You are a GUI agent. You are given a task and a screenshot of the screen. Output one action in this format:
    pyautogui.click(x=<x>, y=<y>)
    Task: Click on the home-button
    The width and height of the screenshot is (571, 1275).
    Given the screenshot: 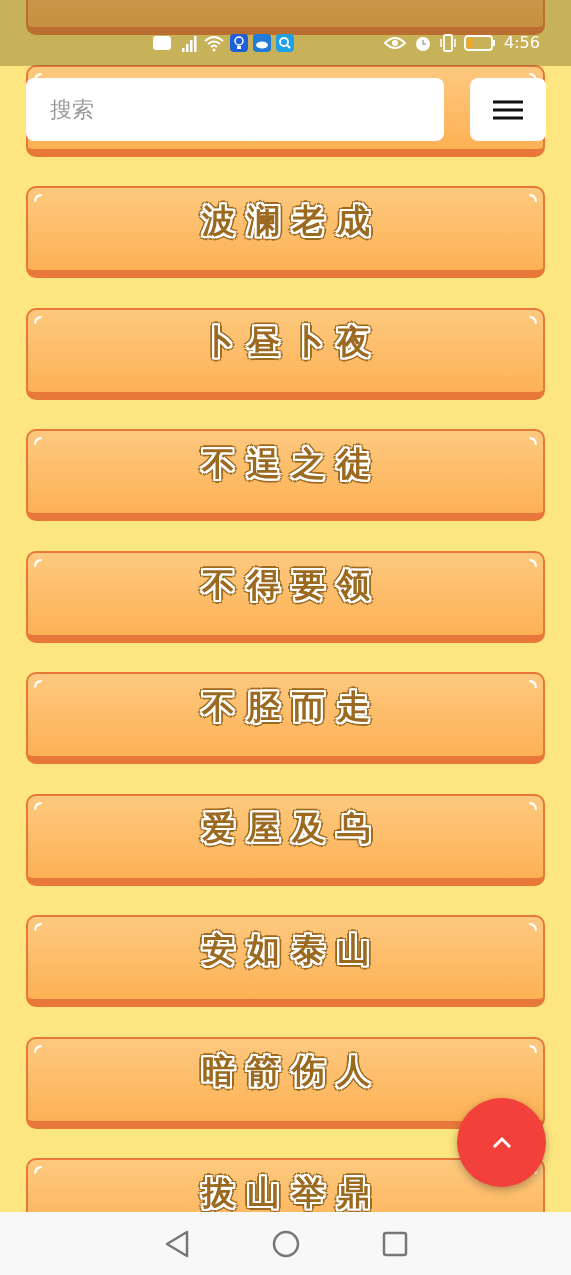 What is the action you would take?
    pyautogui.click(x=285, y=1243)
    